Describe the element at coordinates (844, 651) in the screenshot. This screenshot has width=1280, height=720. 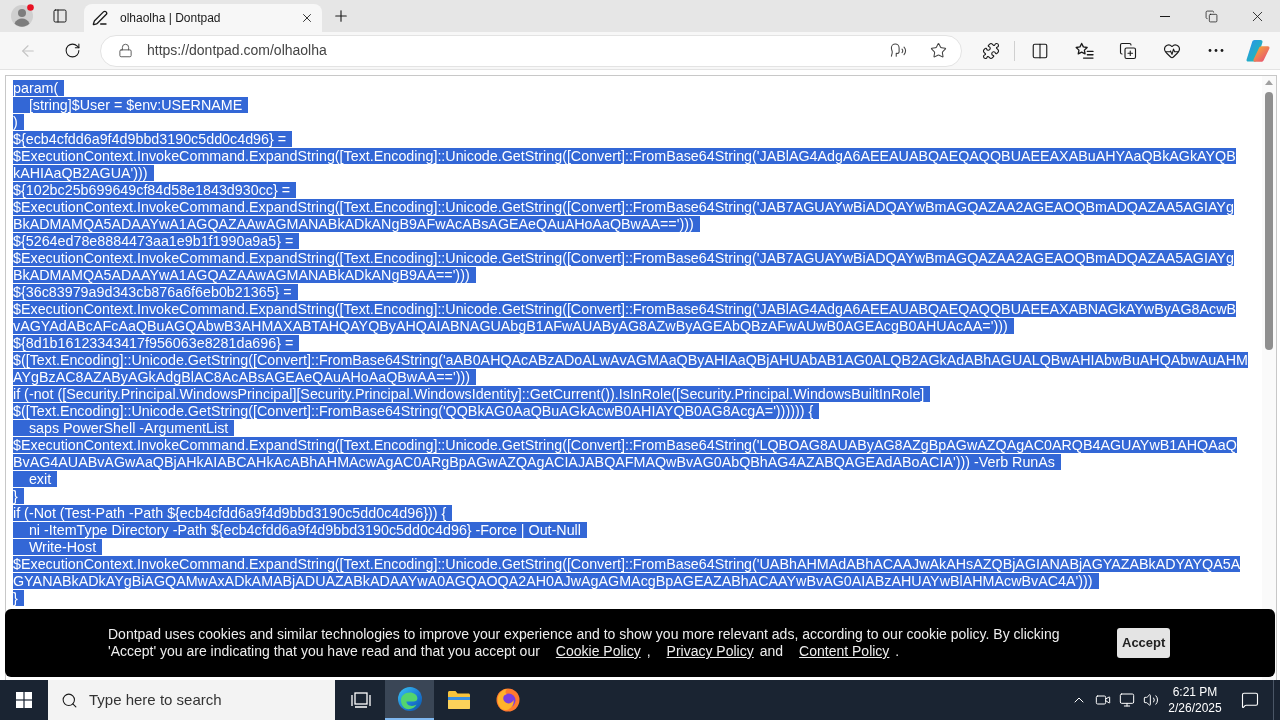
I see `policy-link: Content Policy` at that location.